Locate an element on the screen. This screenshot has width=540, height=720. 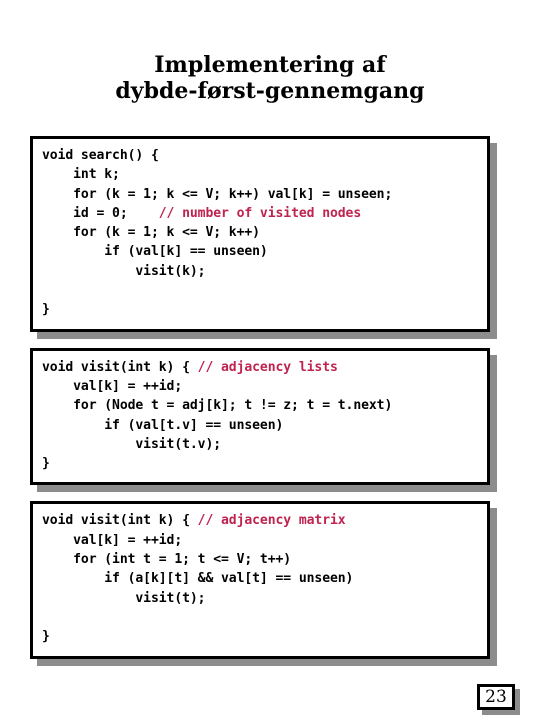
page-title: Implementering af dybde-først-gennemgang is located at coordinates (270, 78).